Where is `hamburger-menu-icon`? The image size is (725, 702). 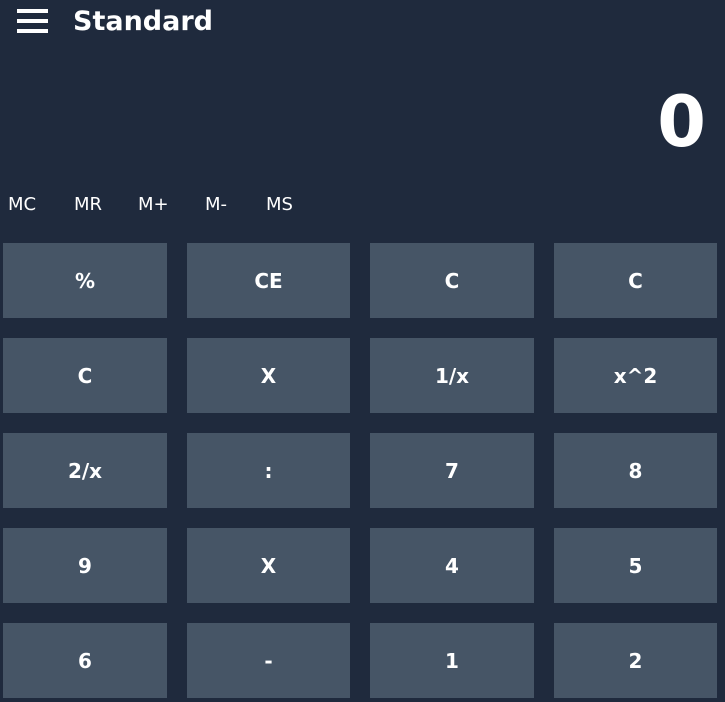
hamburger-menu-icon is located at coordinates (32, 21).